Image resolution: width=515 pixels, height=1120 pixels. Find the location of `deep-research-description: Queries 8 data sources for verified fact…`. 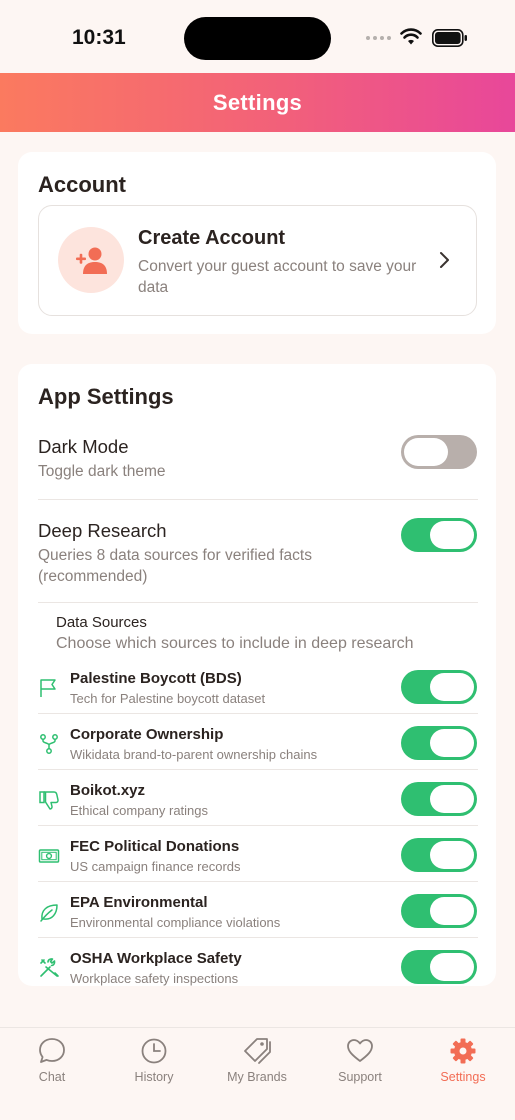

deep-research-description: Queries 8 data sources for verified fact… is located at coordinates (175, 566).